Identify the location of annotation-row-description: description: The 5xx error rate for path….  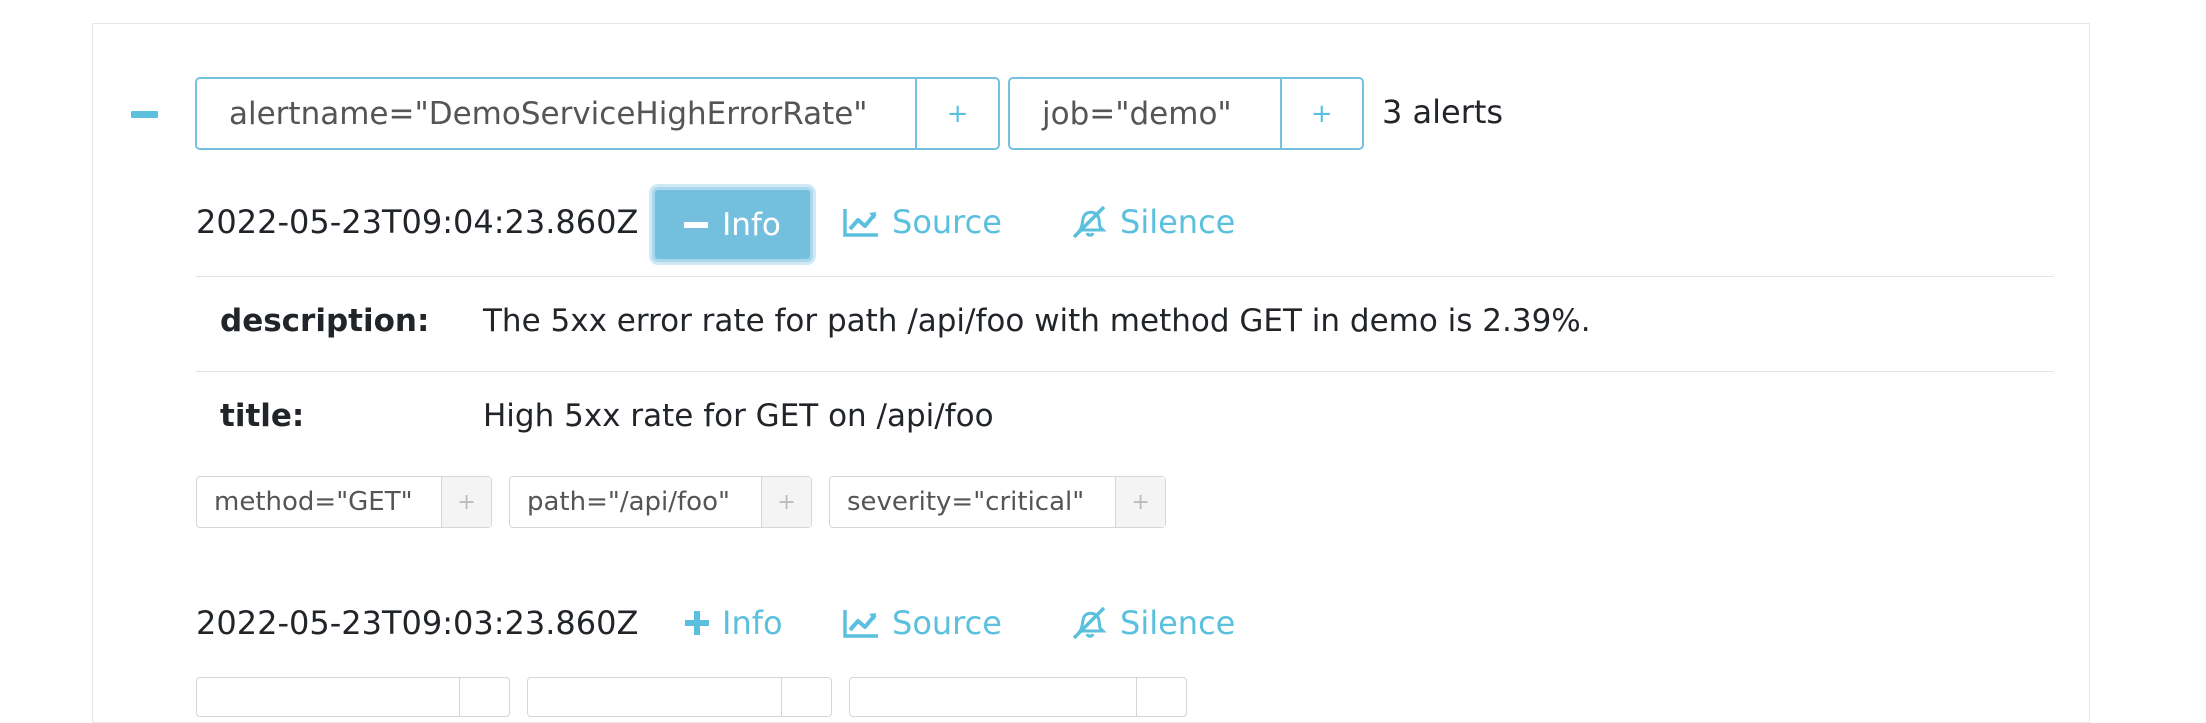
(1125, 323).